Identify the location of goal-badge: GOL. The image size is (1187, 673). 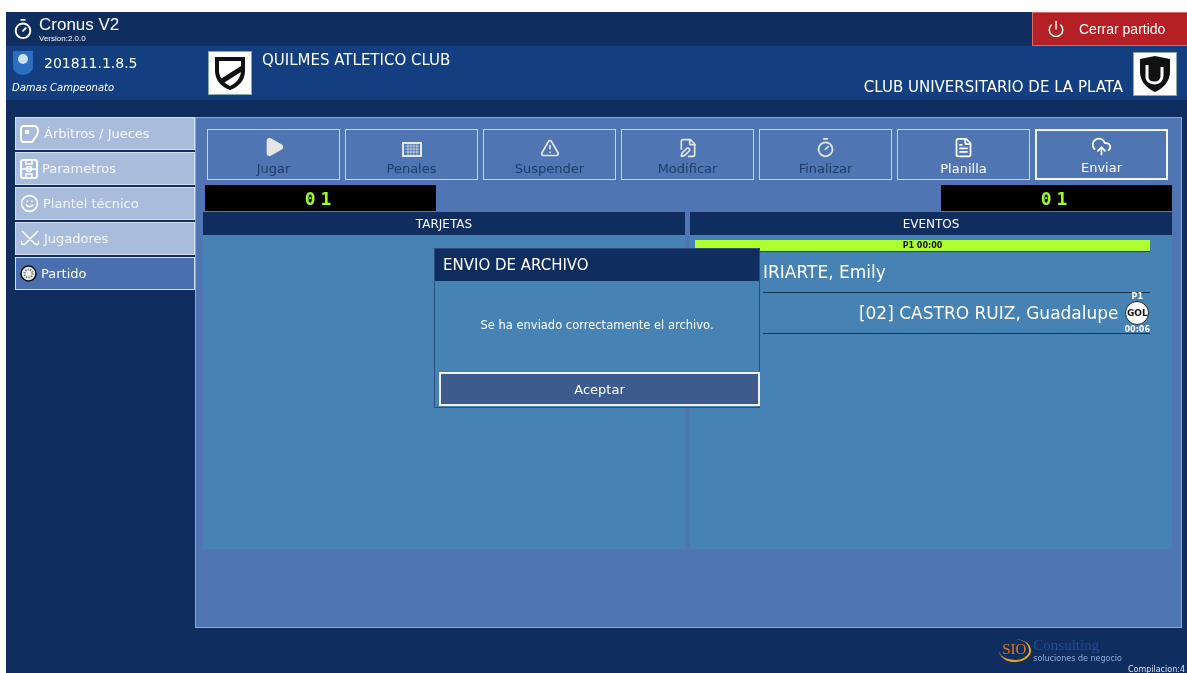
(1137, 313).